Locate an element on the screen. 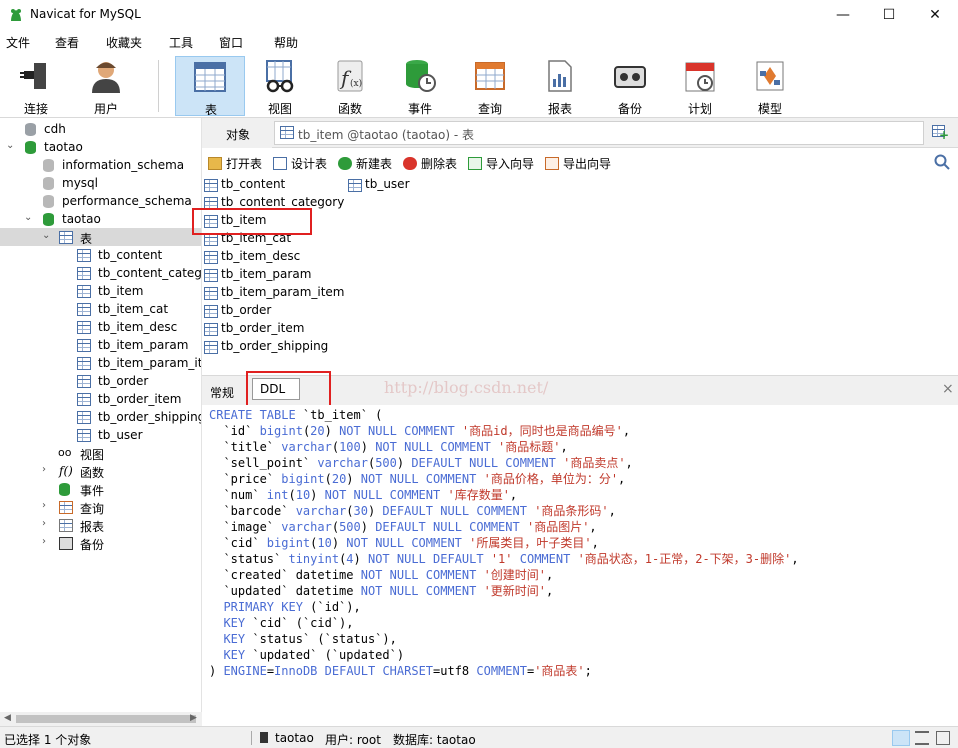  tree-conn-taotao: ⌄ taotao is located at coordinates (100, 147).